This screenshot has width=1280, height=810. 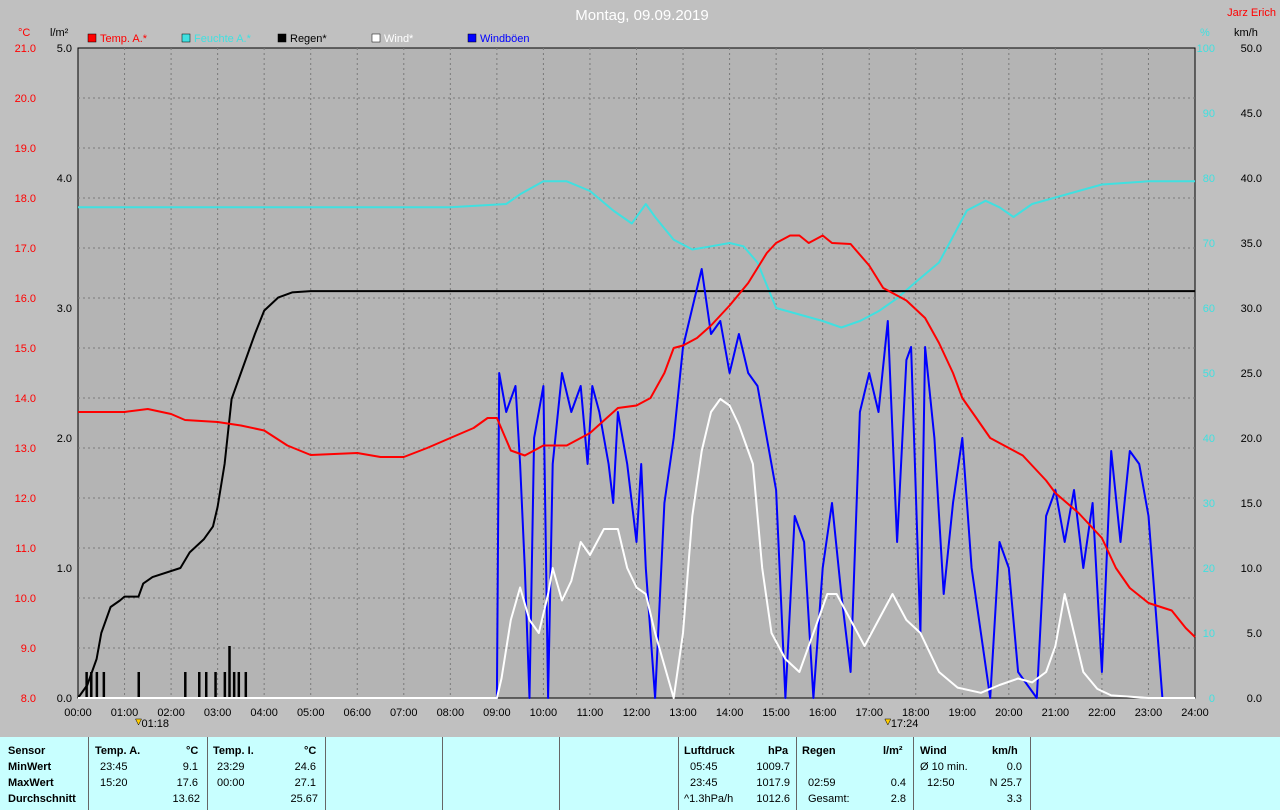 I want to click on wind-tick-label: 0.0, so click(x=1254, y=699).